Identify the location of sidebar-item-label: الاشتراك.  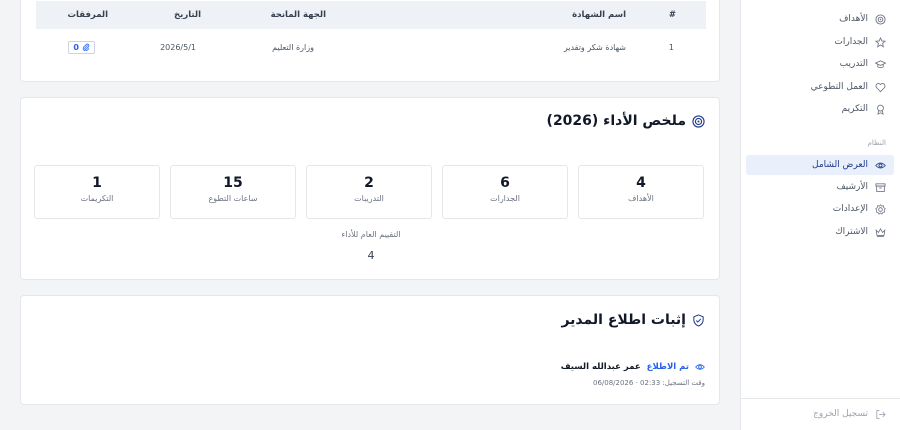
(851, 232).